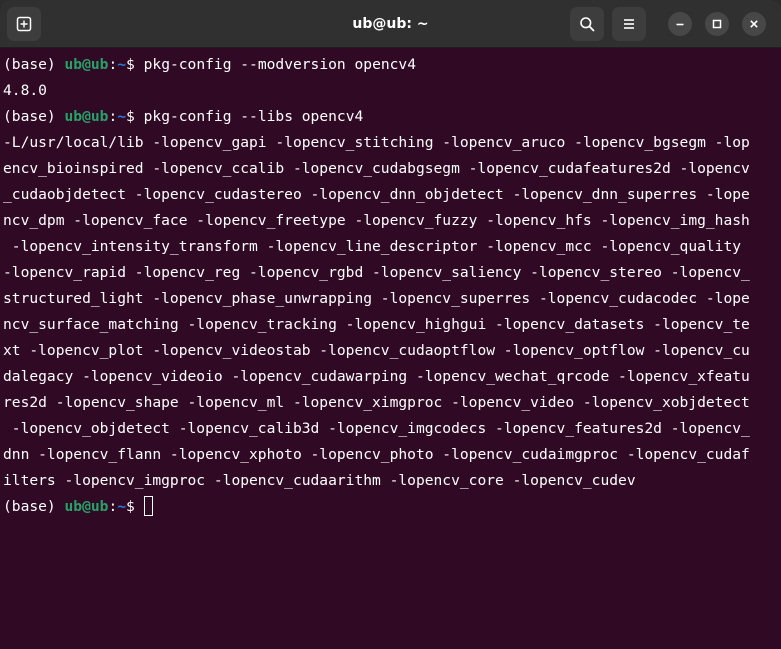  I want to click on minimize-icon, so click(680, 24).